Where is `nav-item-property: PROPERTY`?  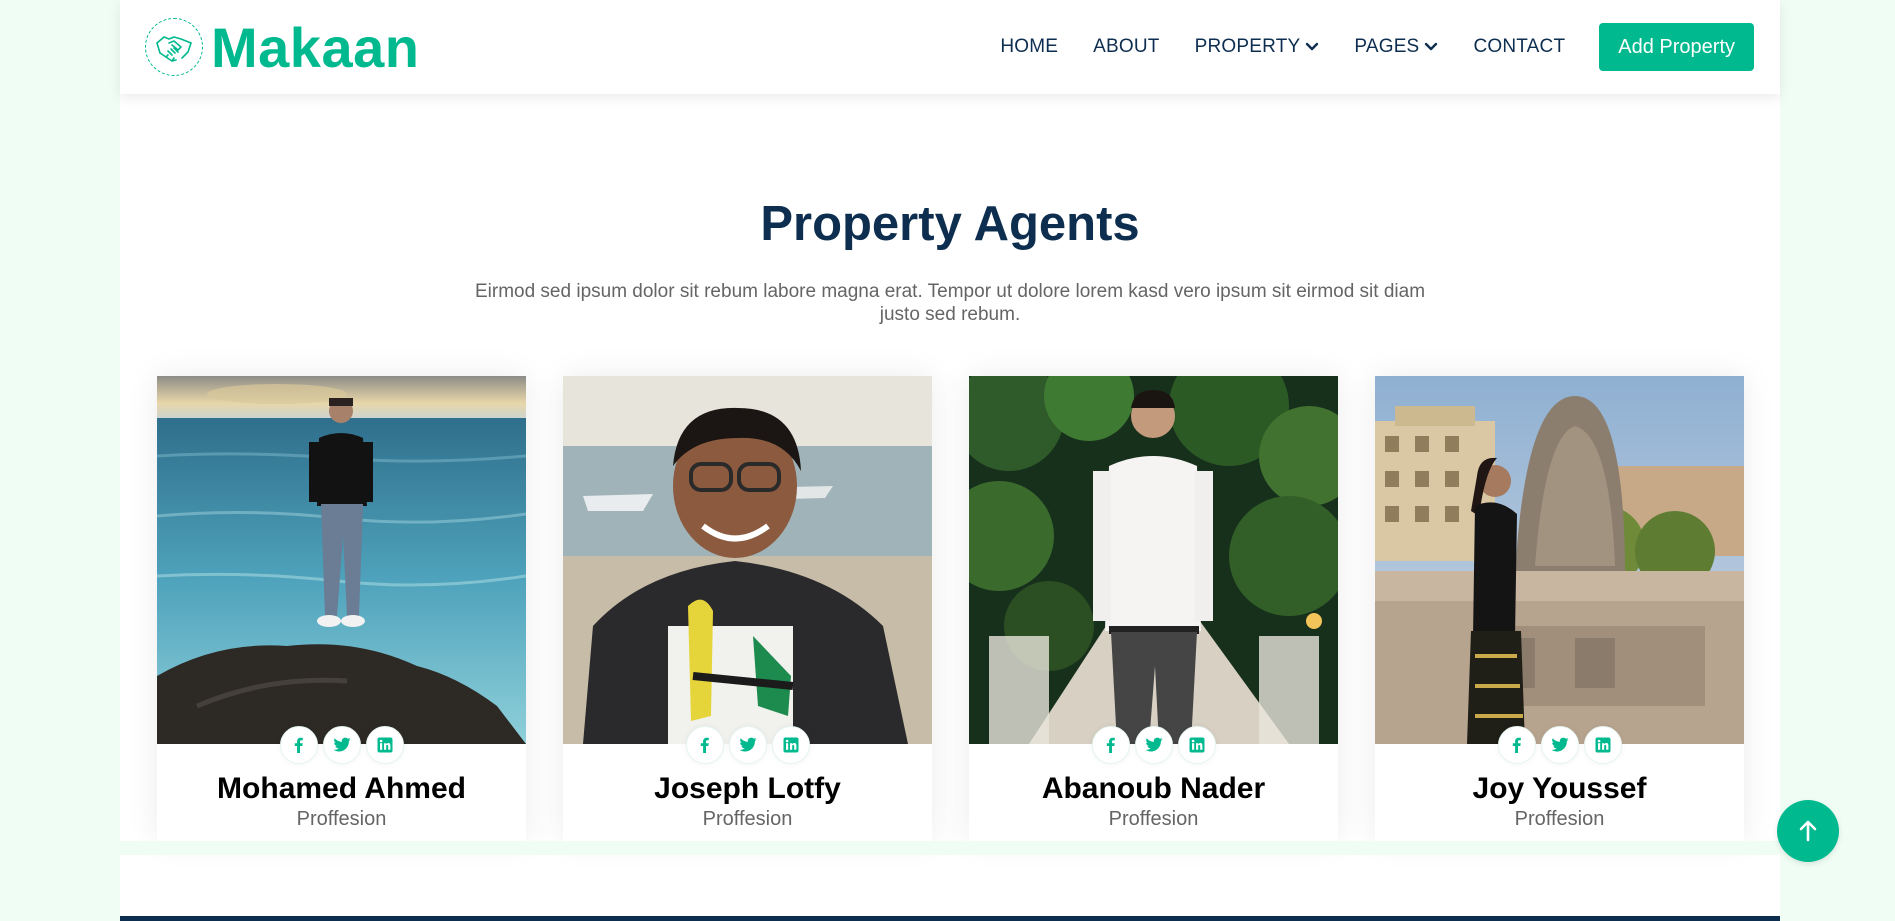 nav-item-property: PROPERTY is located at coordinates (1257, 47).